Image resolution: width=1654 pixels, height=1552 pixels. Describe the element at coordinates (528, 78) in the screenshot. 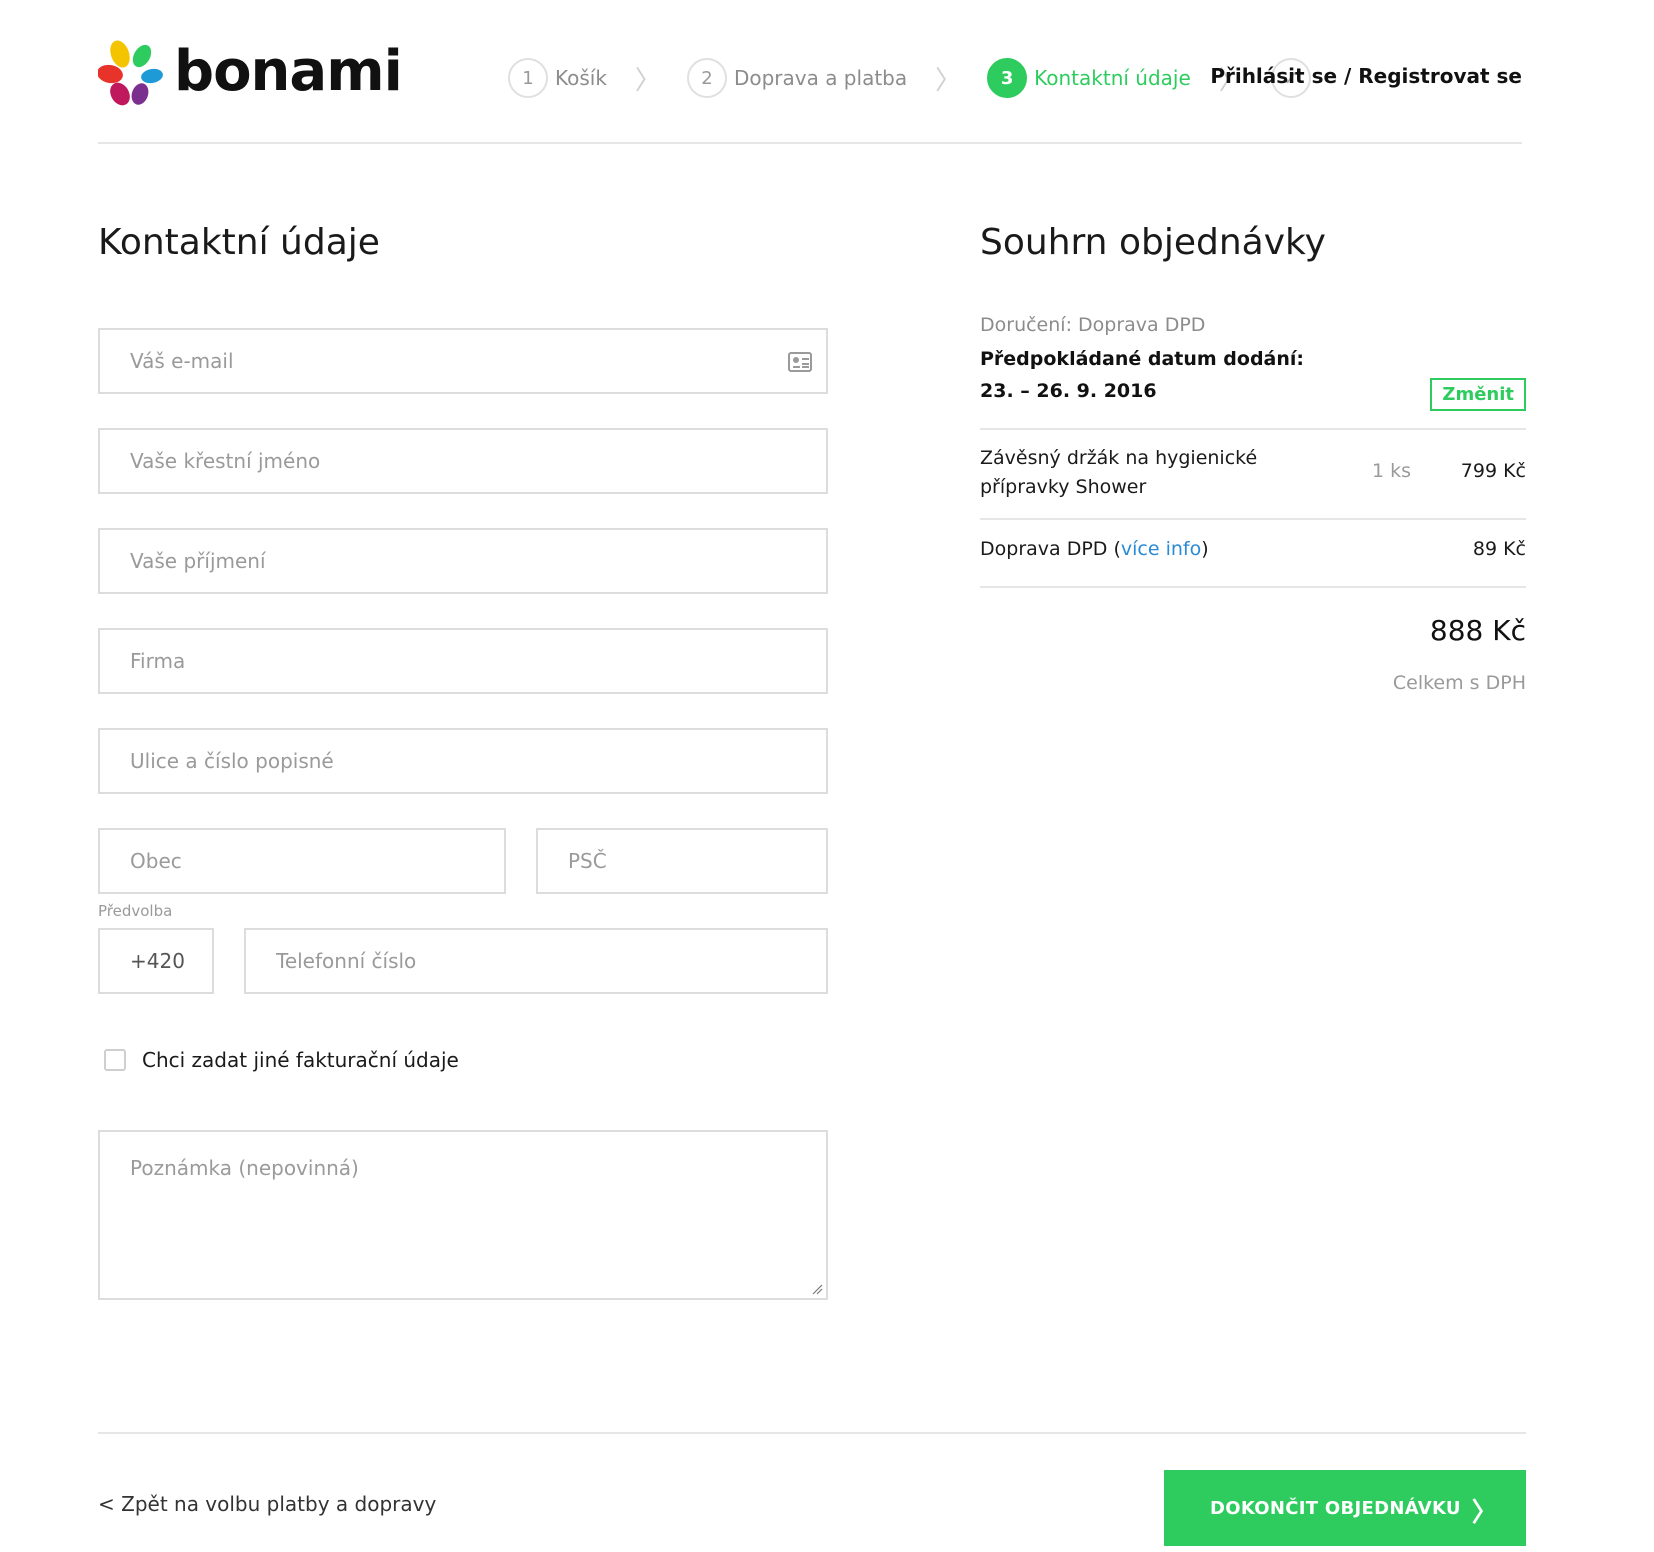

I see `step-number: 1` at that location.